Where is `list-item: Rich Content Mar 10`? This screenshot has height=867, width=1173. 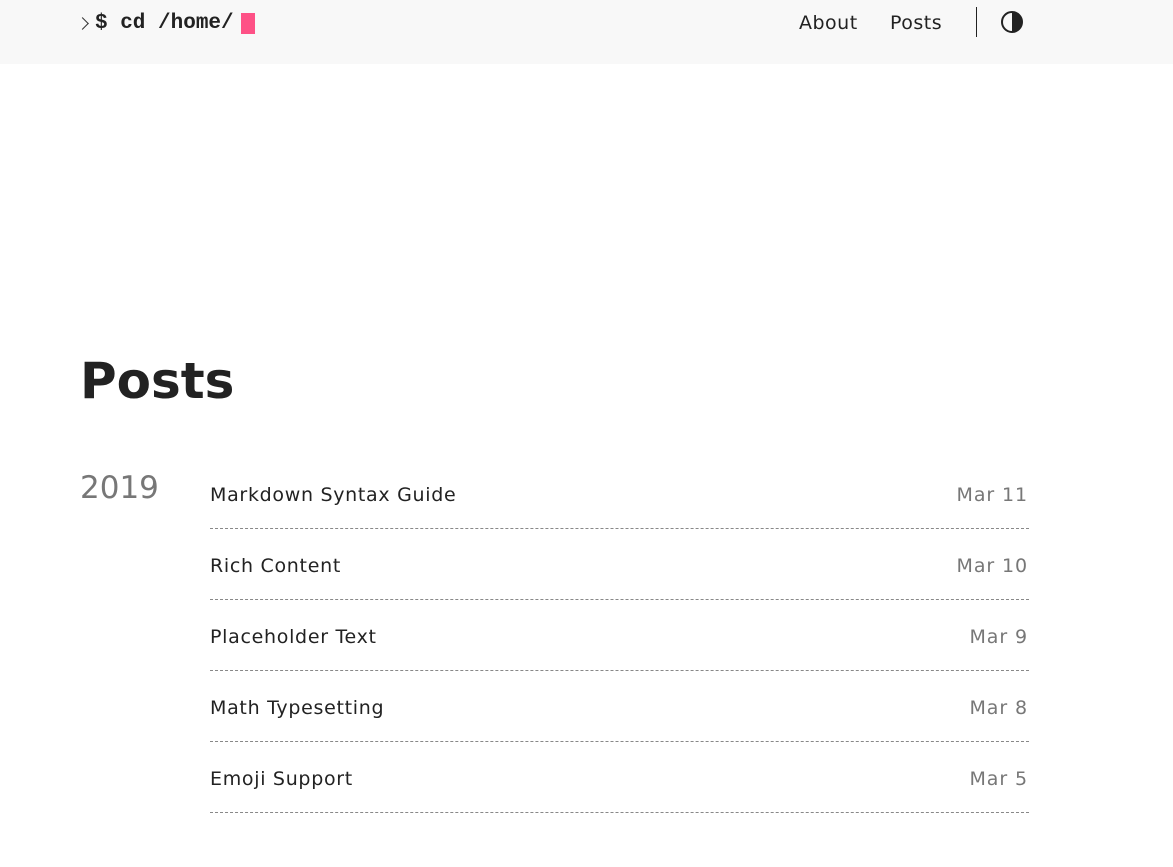
list-item: Rich Content Mar 10 is located at coordinates (619, 564).